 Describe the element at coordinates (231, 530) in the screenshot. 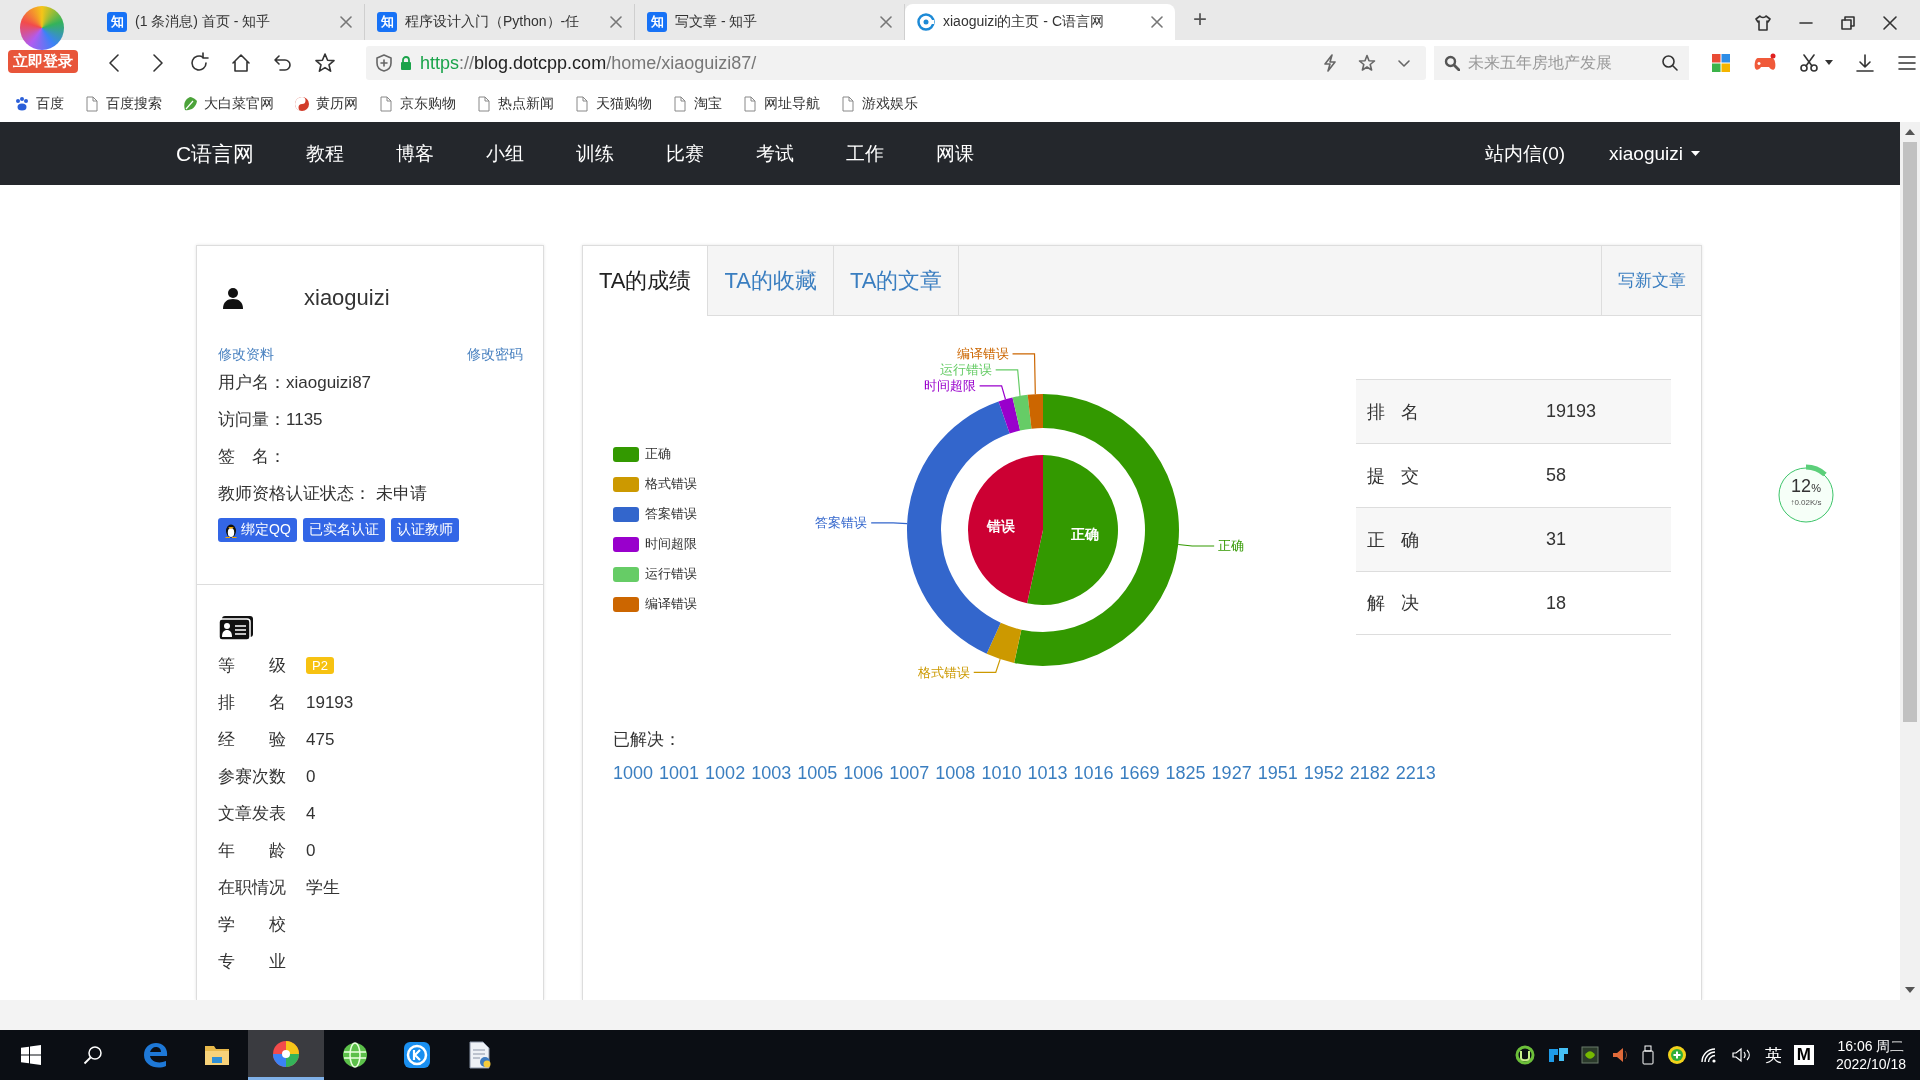

I see `penguin-icon` at that location.